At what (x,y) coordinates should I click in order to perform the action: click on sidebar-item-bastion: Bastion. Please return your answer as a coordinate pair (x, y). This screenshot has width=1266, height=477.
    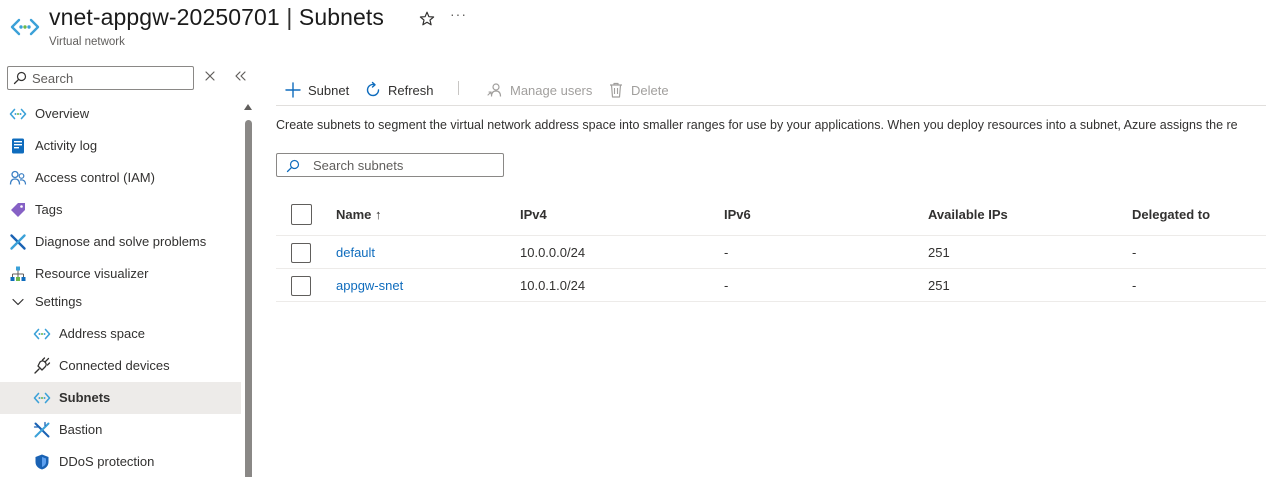
    Looking at the image, I should click on (120, 430).